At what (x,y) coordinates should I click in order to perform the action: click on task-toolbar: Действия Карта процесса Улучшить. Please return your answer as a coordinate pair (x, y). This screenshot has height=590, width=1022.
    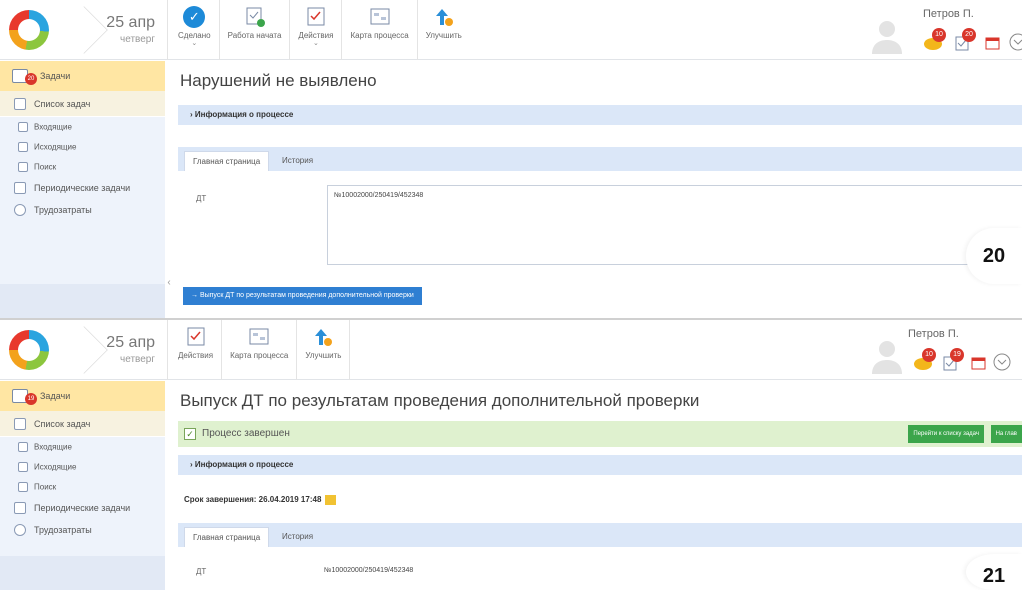
    Looking at the image, I should click on (260, 350).